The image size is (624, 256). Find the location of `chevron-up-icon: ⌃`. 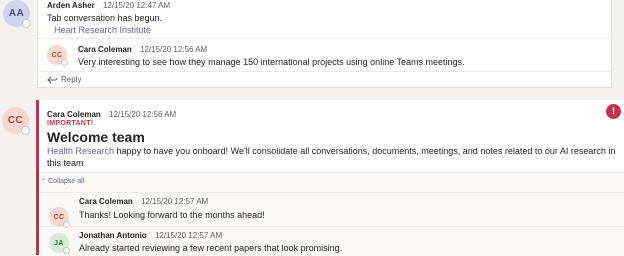

chevron-up-icon: ⌃ is located at coordinates (44, 182).